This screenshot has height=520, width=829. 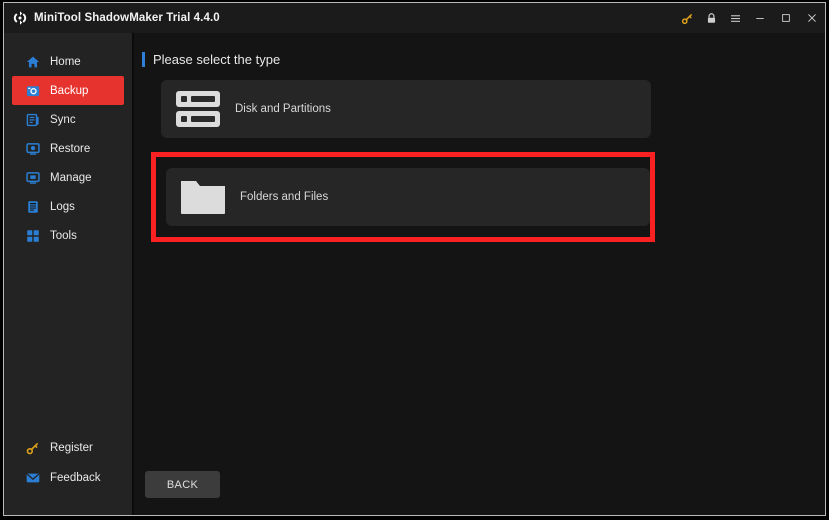 What do you see at coordinates (127, 18) in the screenshot?
I see `window-title: MiniTool ShadowMaker Trial 4.4.0` at bounding box center [127, 18].